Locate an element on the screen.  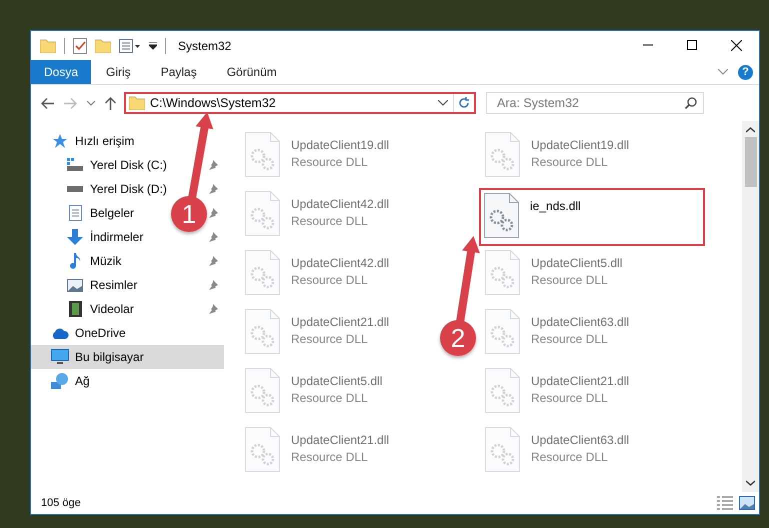
nav-item: OneDrive is located at coordinates (80, 333).